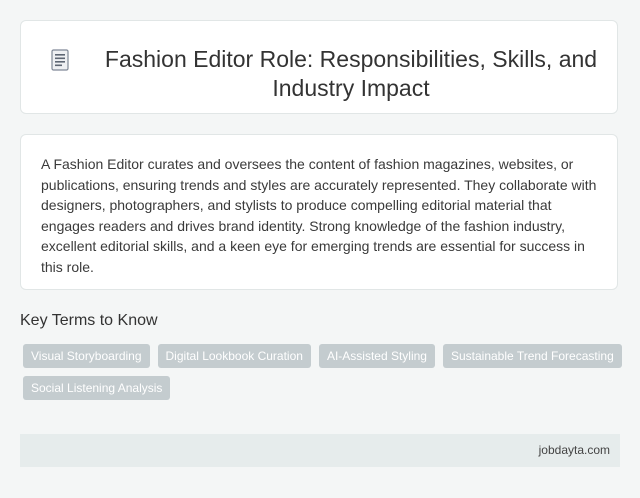 This screenshot has width=640, height=498. I want to click on tag-visual-storyboarding: Visual Storyboarding, so click(86, 356).